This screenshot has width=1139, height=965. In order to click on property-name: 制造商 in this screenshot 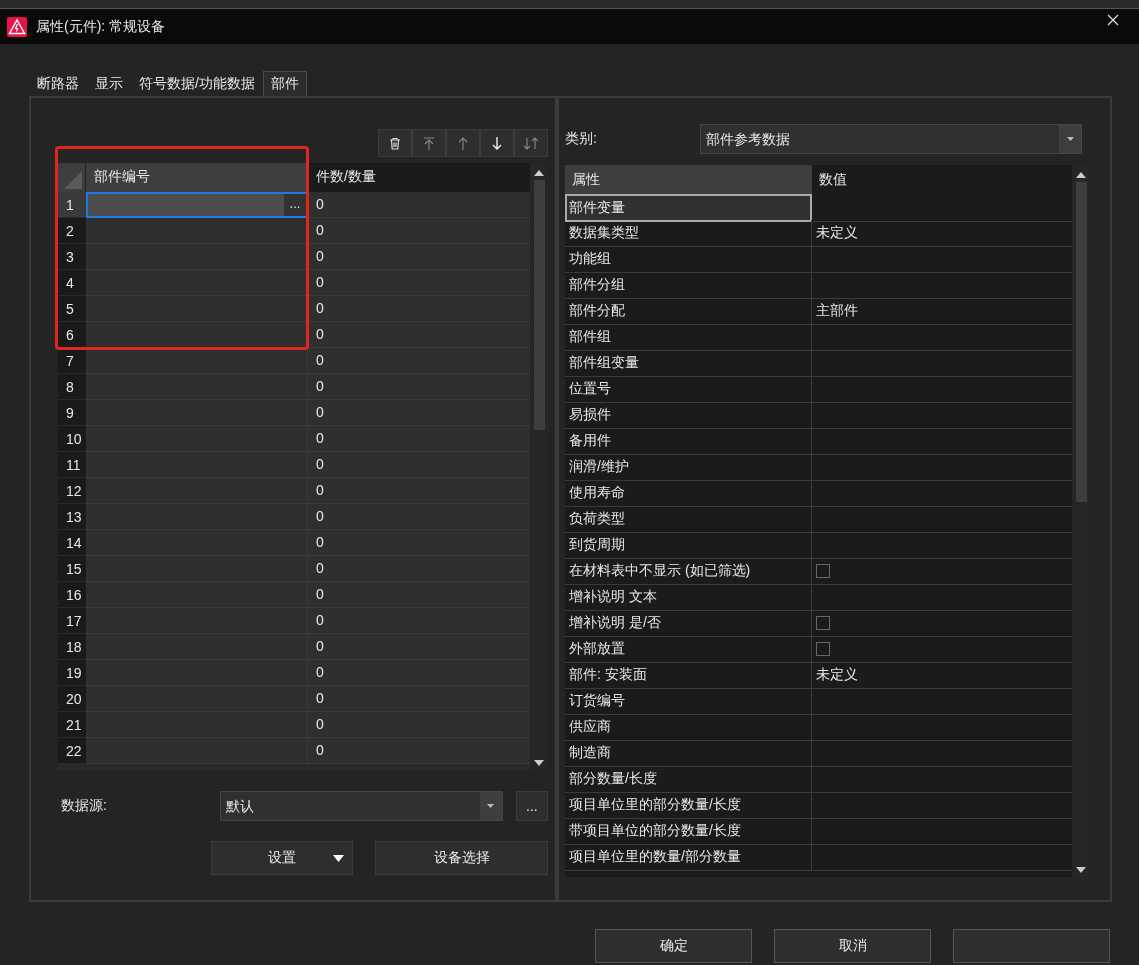, I will do `click(688, 753)`.